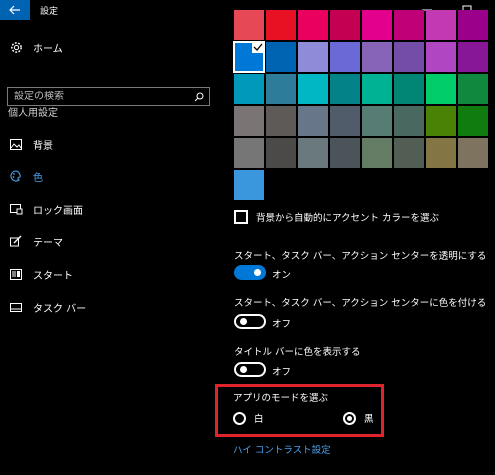  What do you see at coordinates (111, 47) in the screenshot?
I see `sidebar-item-home: ホーム` at bounding box center [111, 47].